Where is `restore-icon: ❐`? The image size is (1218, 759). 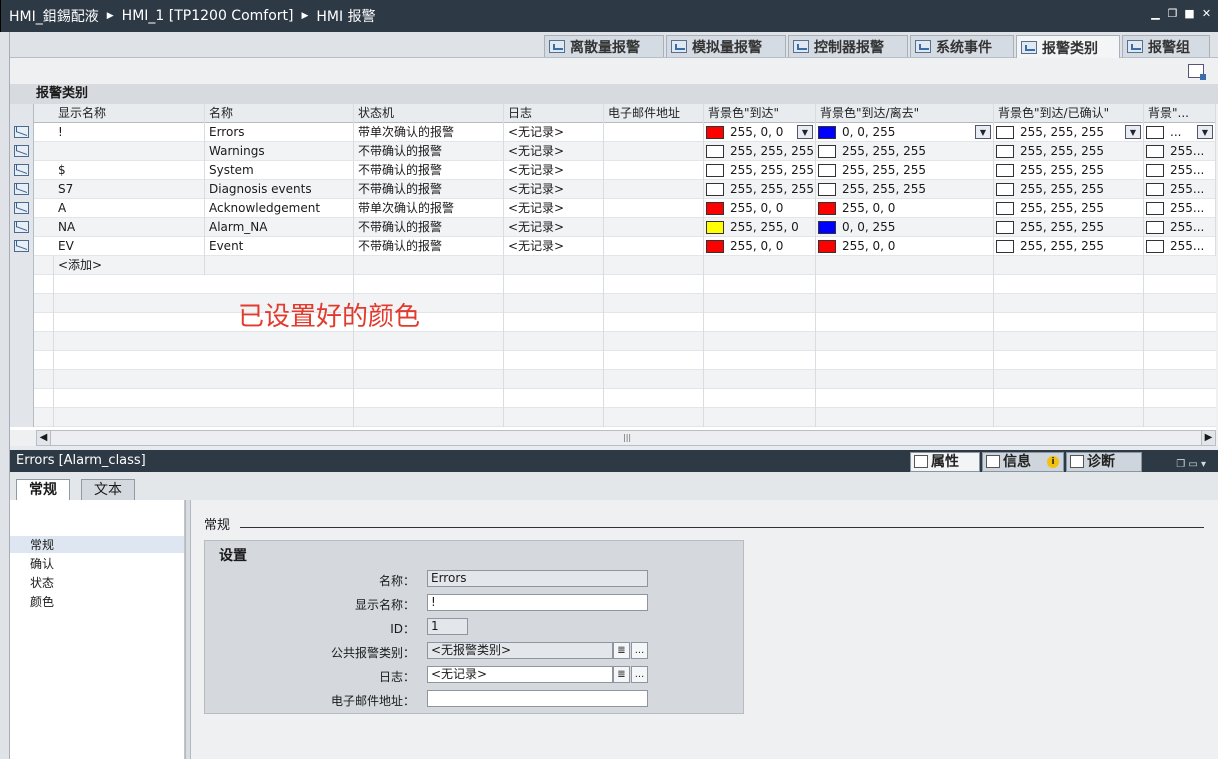
restore-icon: ❐ is located at coordinates (1172, 13).